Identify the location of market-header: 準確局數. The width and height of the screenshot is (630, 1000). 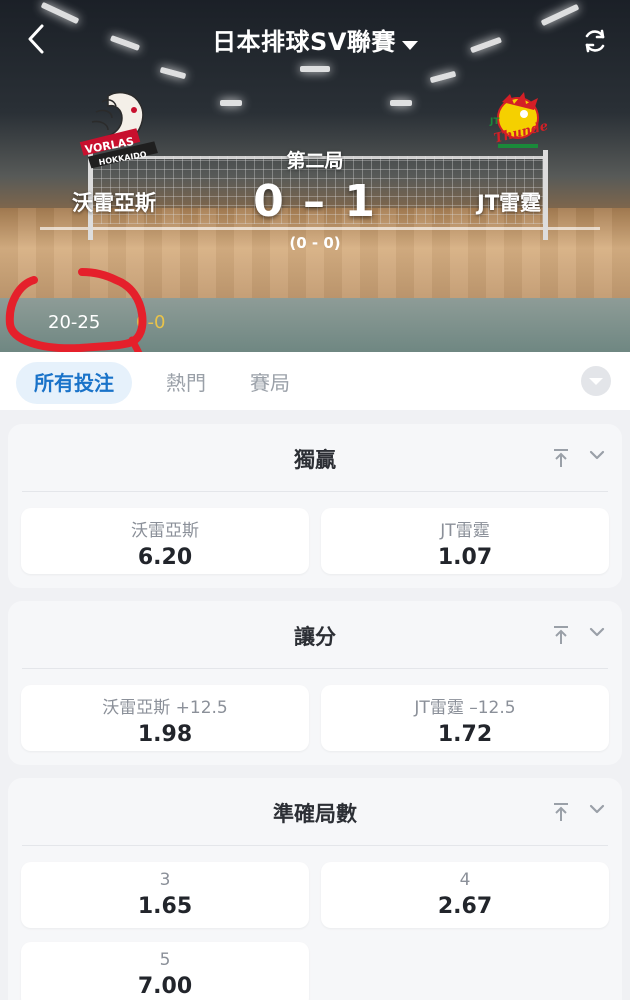
(315, 812).